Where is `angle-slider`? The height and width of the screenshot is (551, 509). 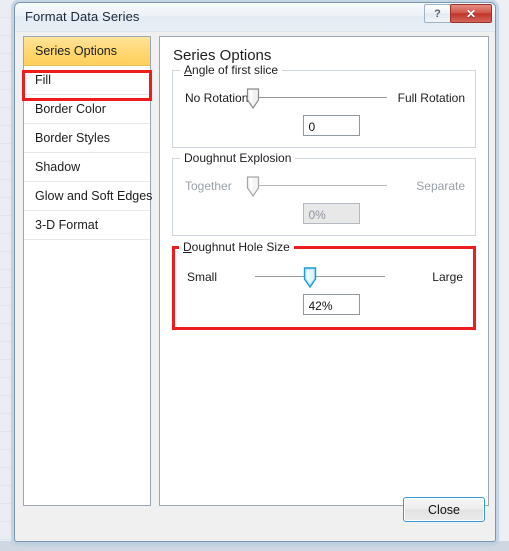 angle-slider is located at coordinates (316, 98).